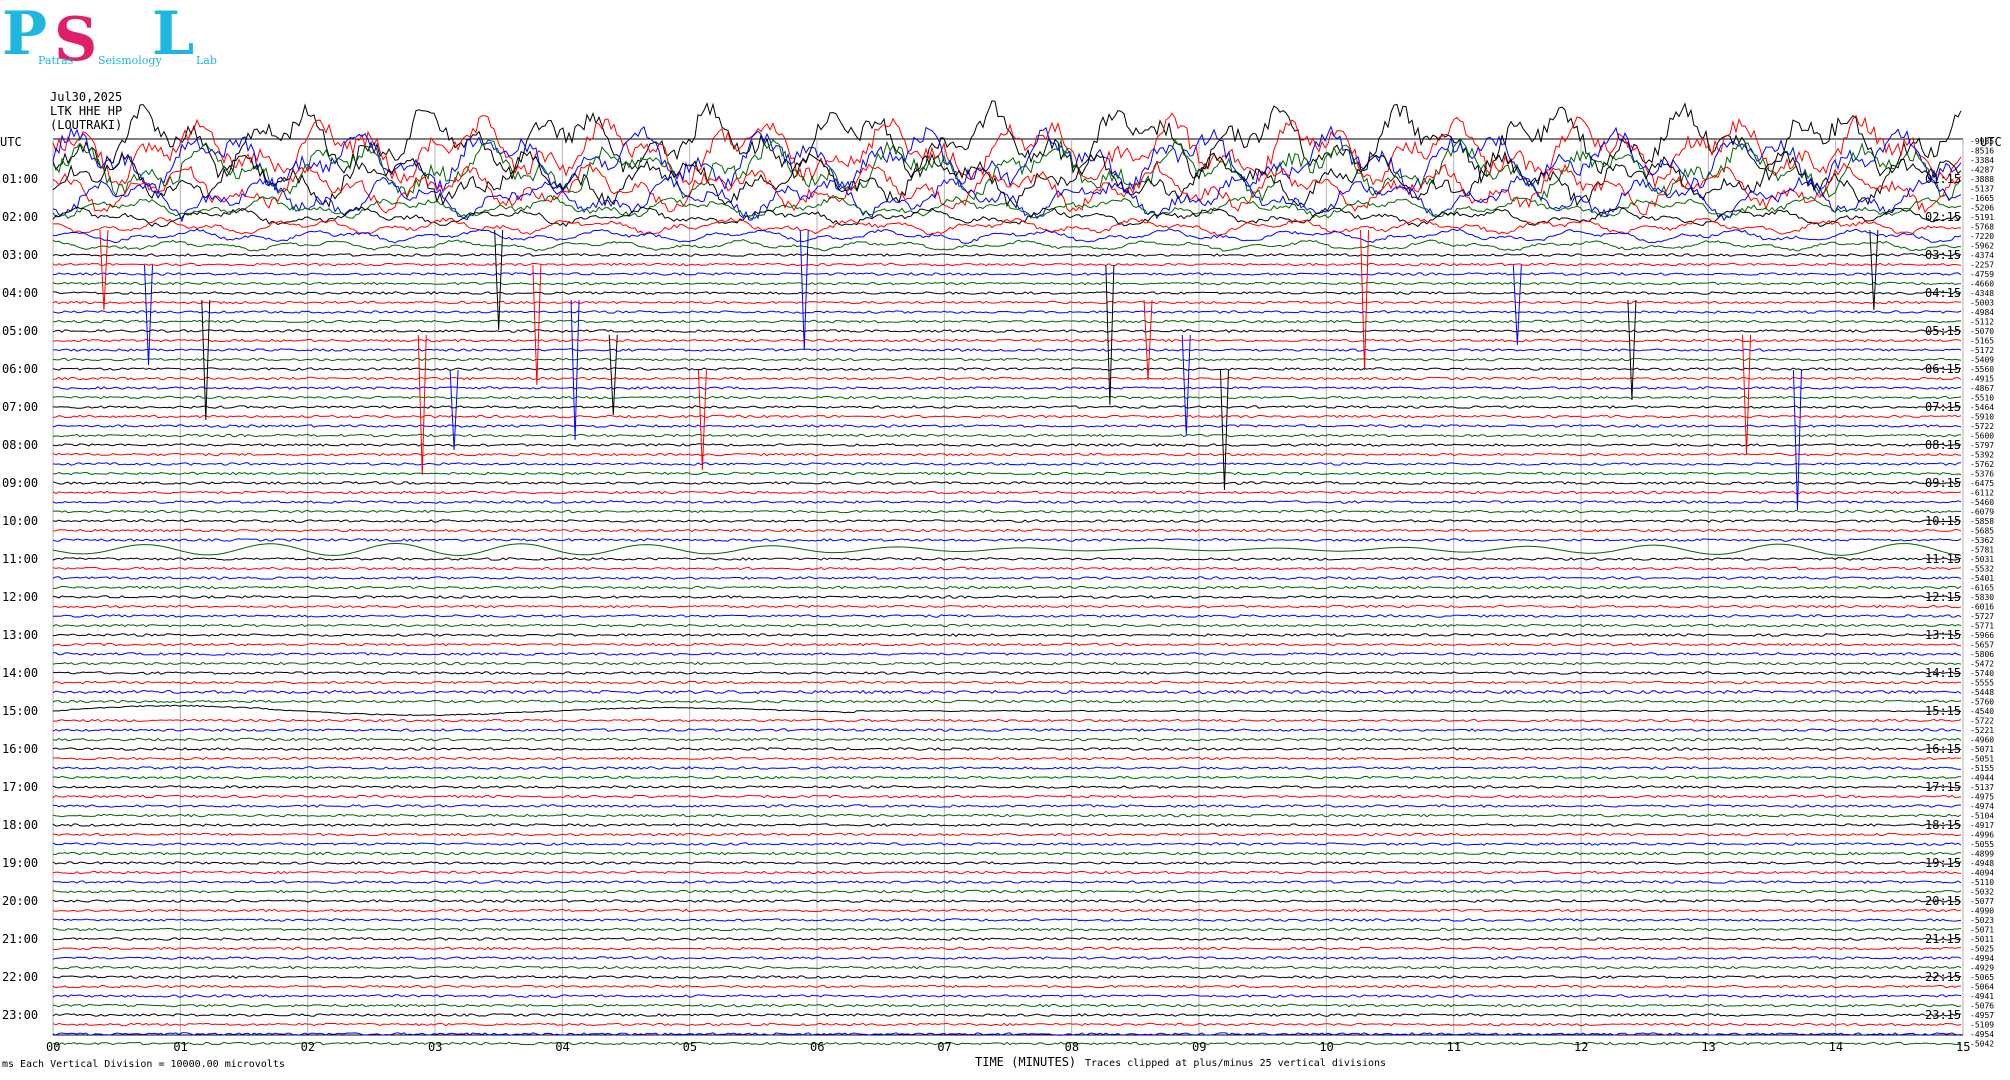  What do you see at coordinates (1982, 825) in the screenshot?
I see `trace-offset-label: -4917` at bounding box center [1982, 825].